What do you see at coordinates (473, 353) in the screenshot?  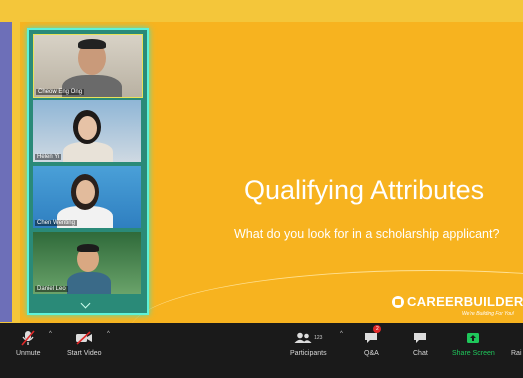 I see `share-screen-label: Share Screen` at bounding box center [473, 353].